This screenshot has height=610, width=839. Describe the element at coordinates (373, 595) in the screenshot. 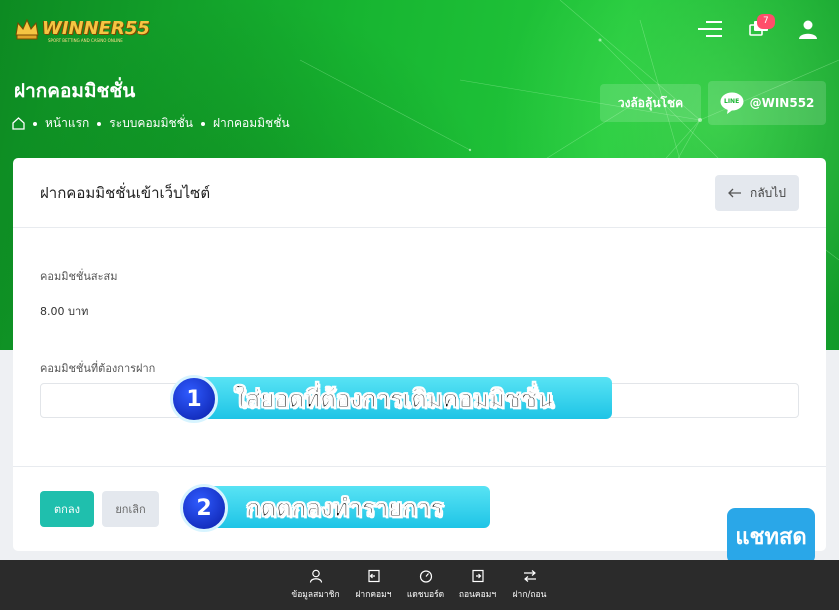

I see `nav-label: ฝากคอมฯ` at that location.